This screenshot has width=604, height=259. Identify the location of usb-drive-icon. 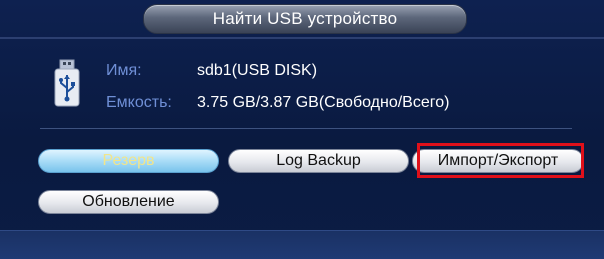
(67, 83).